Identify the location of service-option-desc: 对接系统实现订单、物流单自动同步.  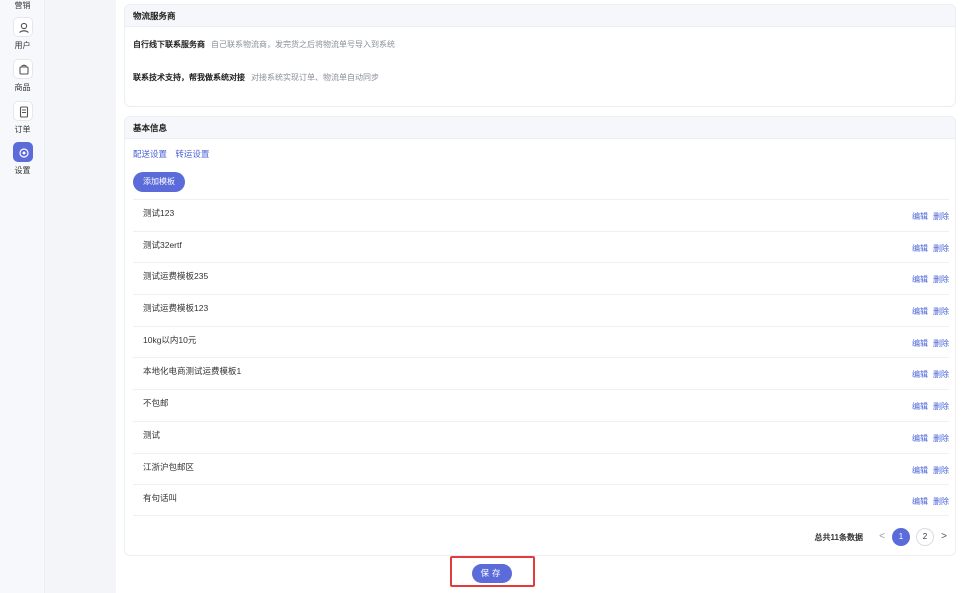
(315, 77).